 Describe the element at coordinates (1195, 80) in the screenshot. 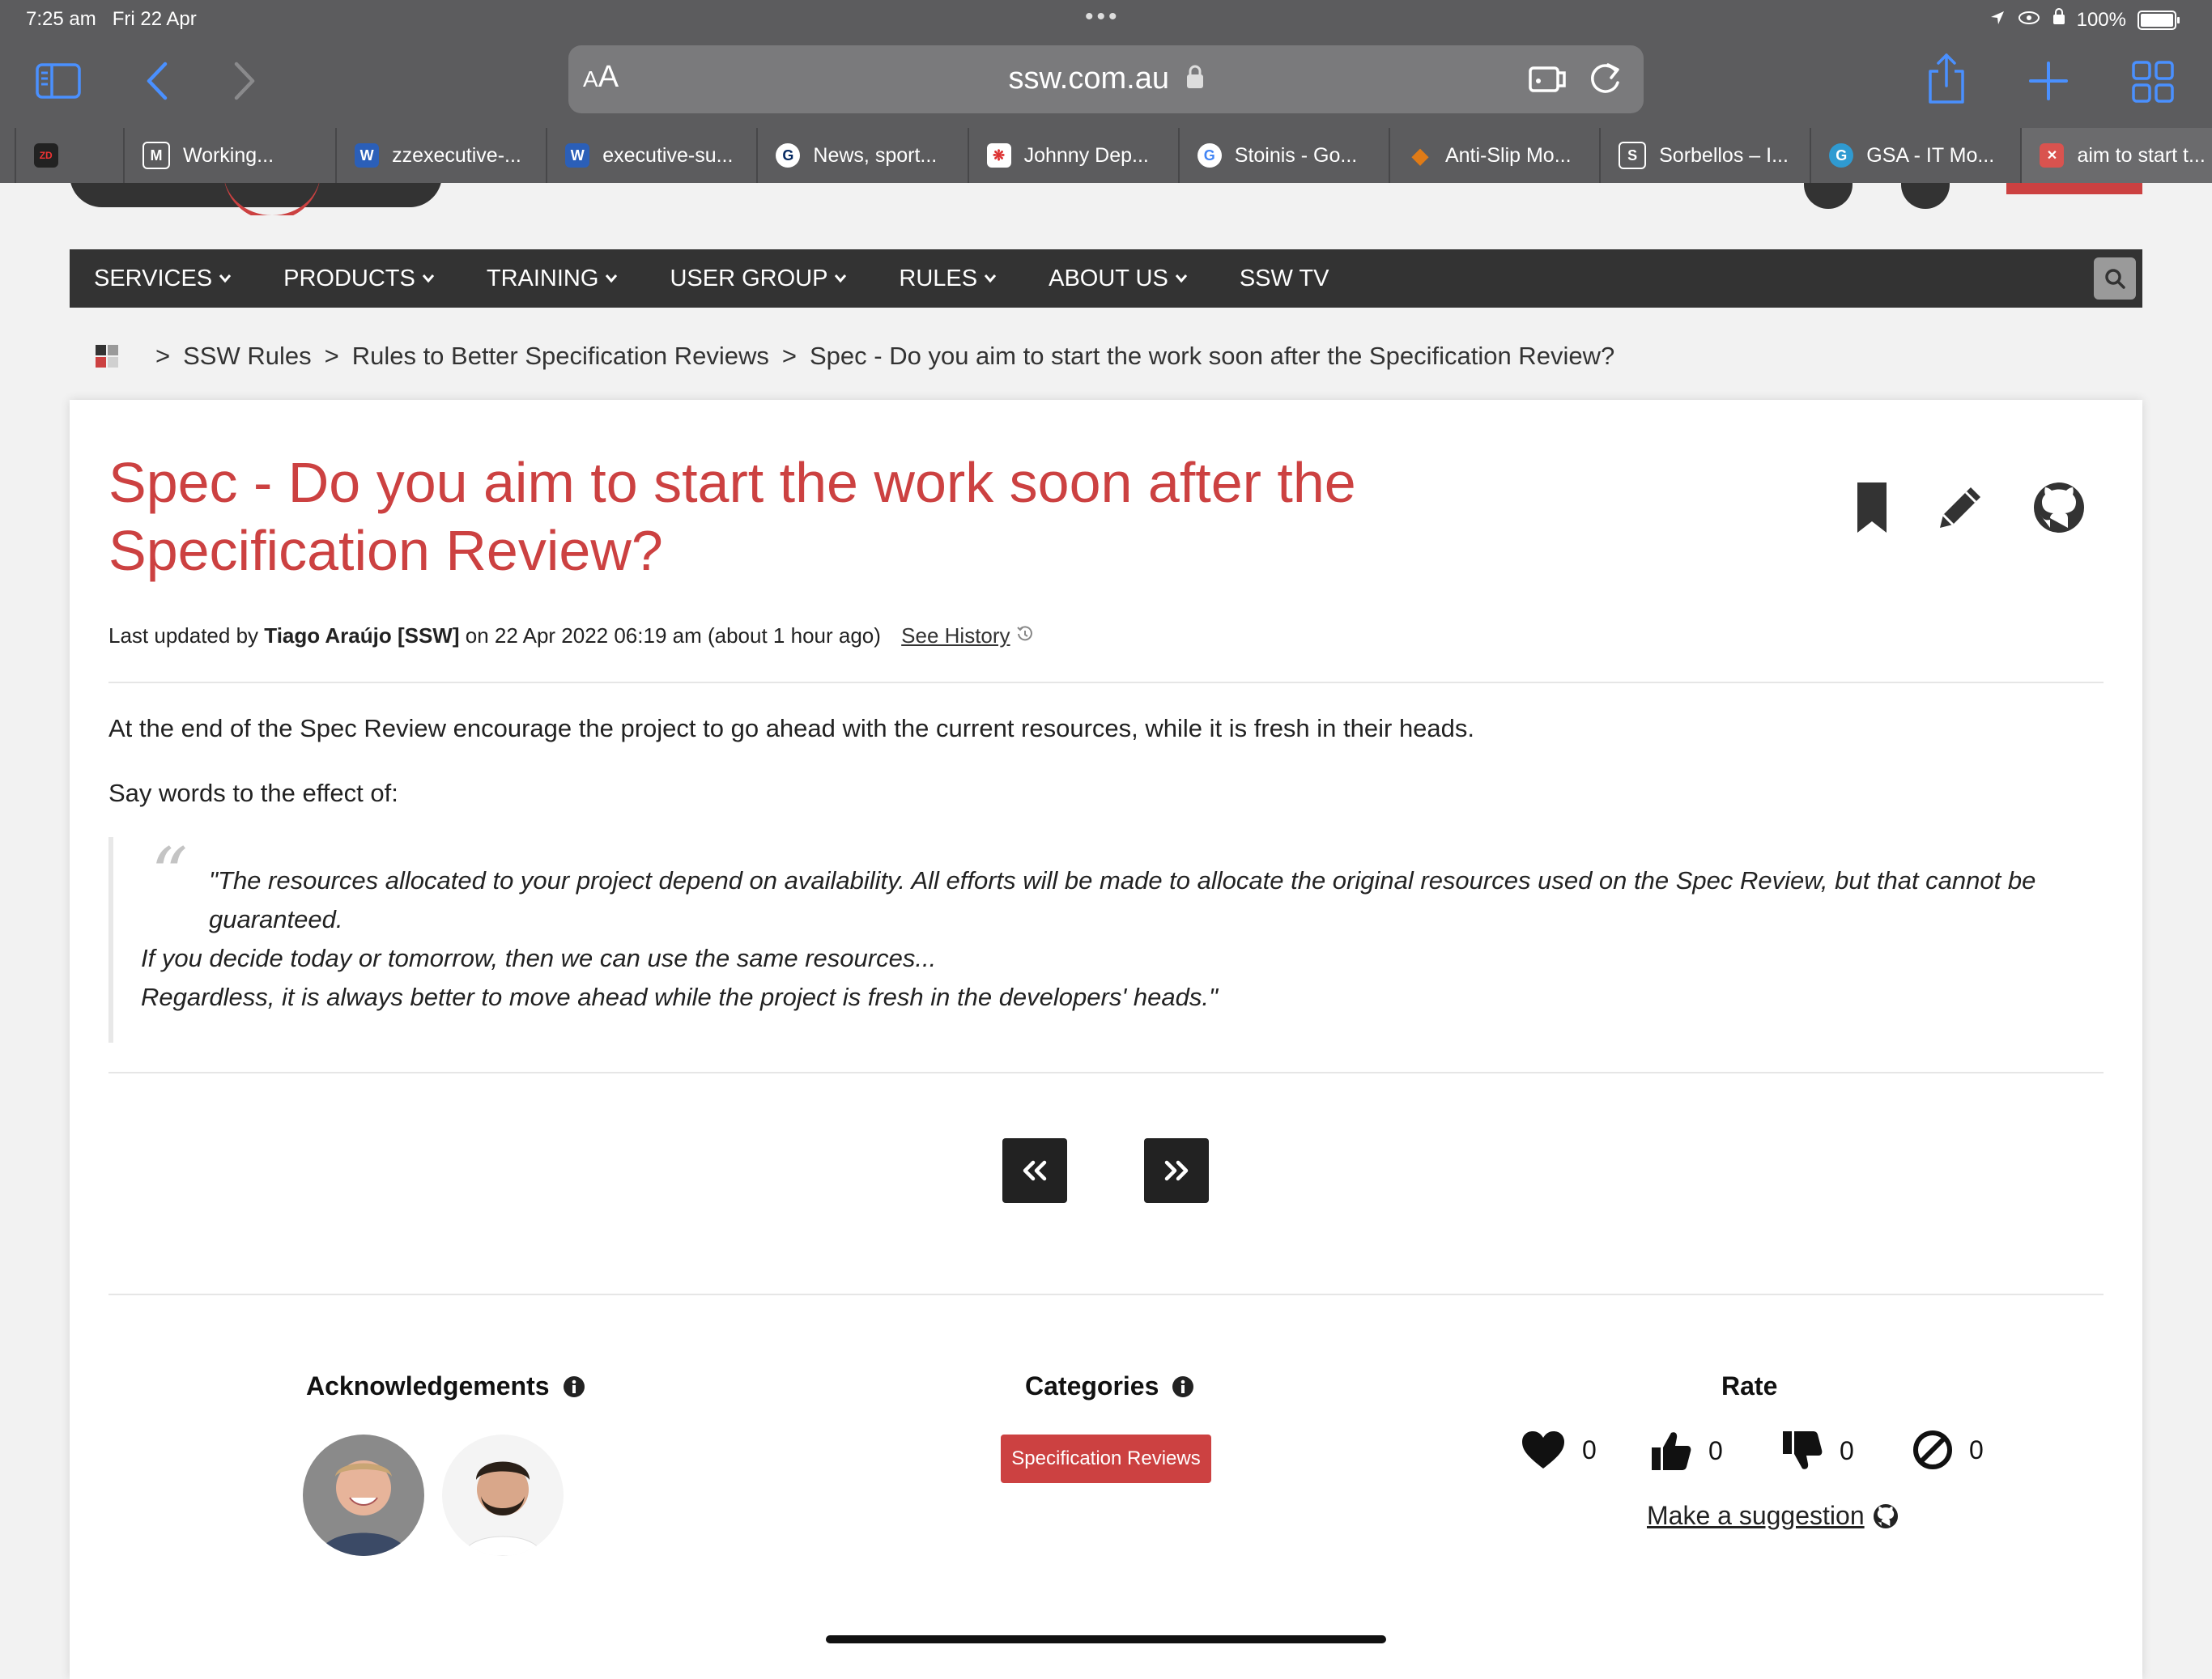

I see `lock-icon` at that location.